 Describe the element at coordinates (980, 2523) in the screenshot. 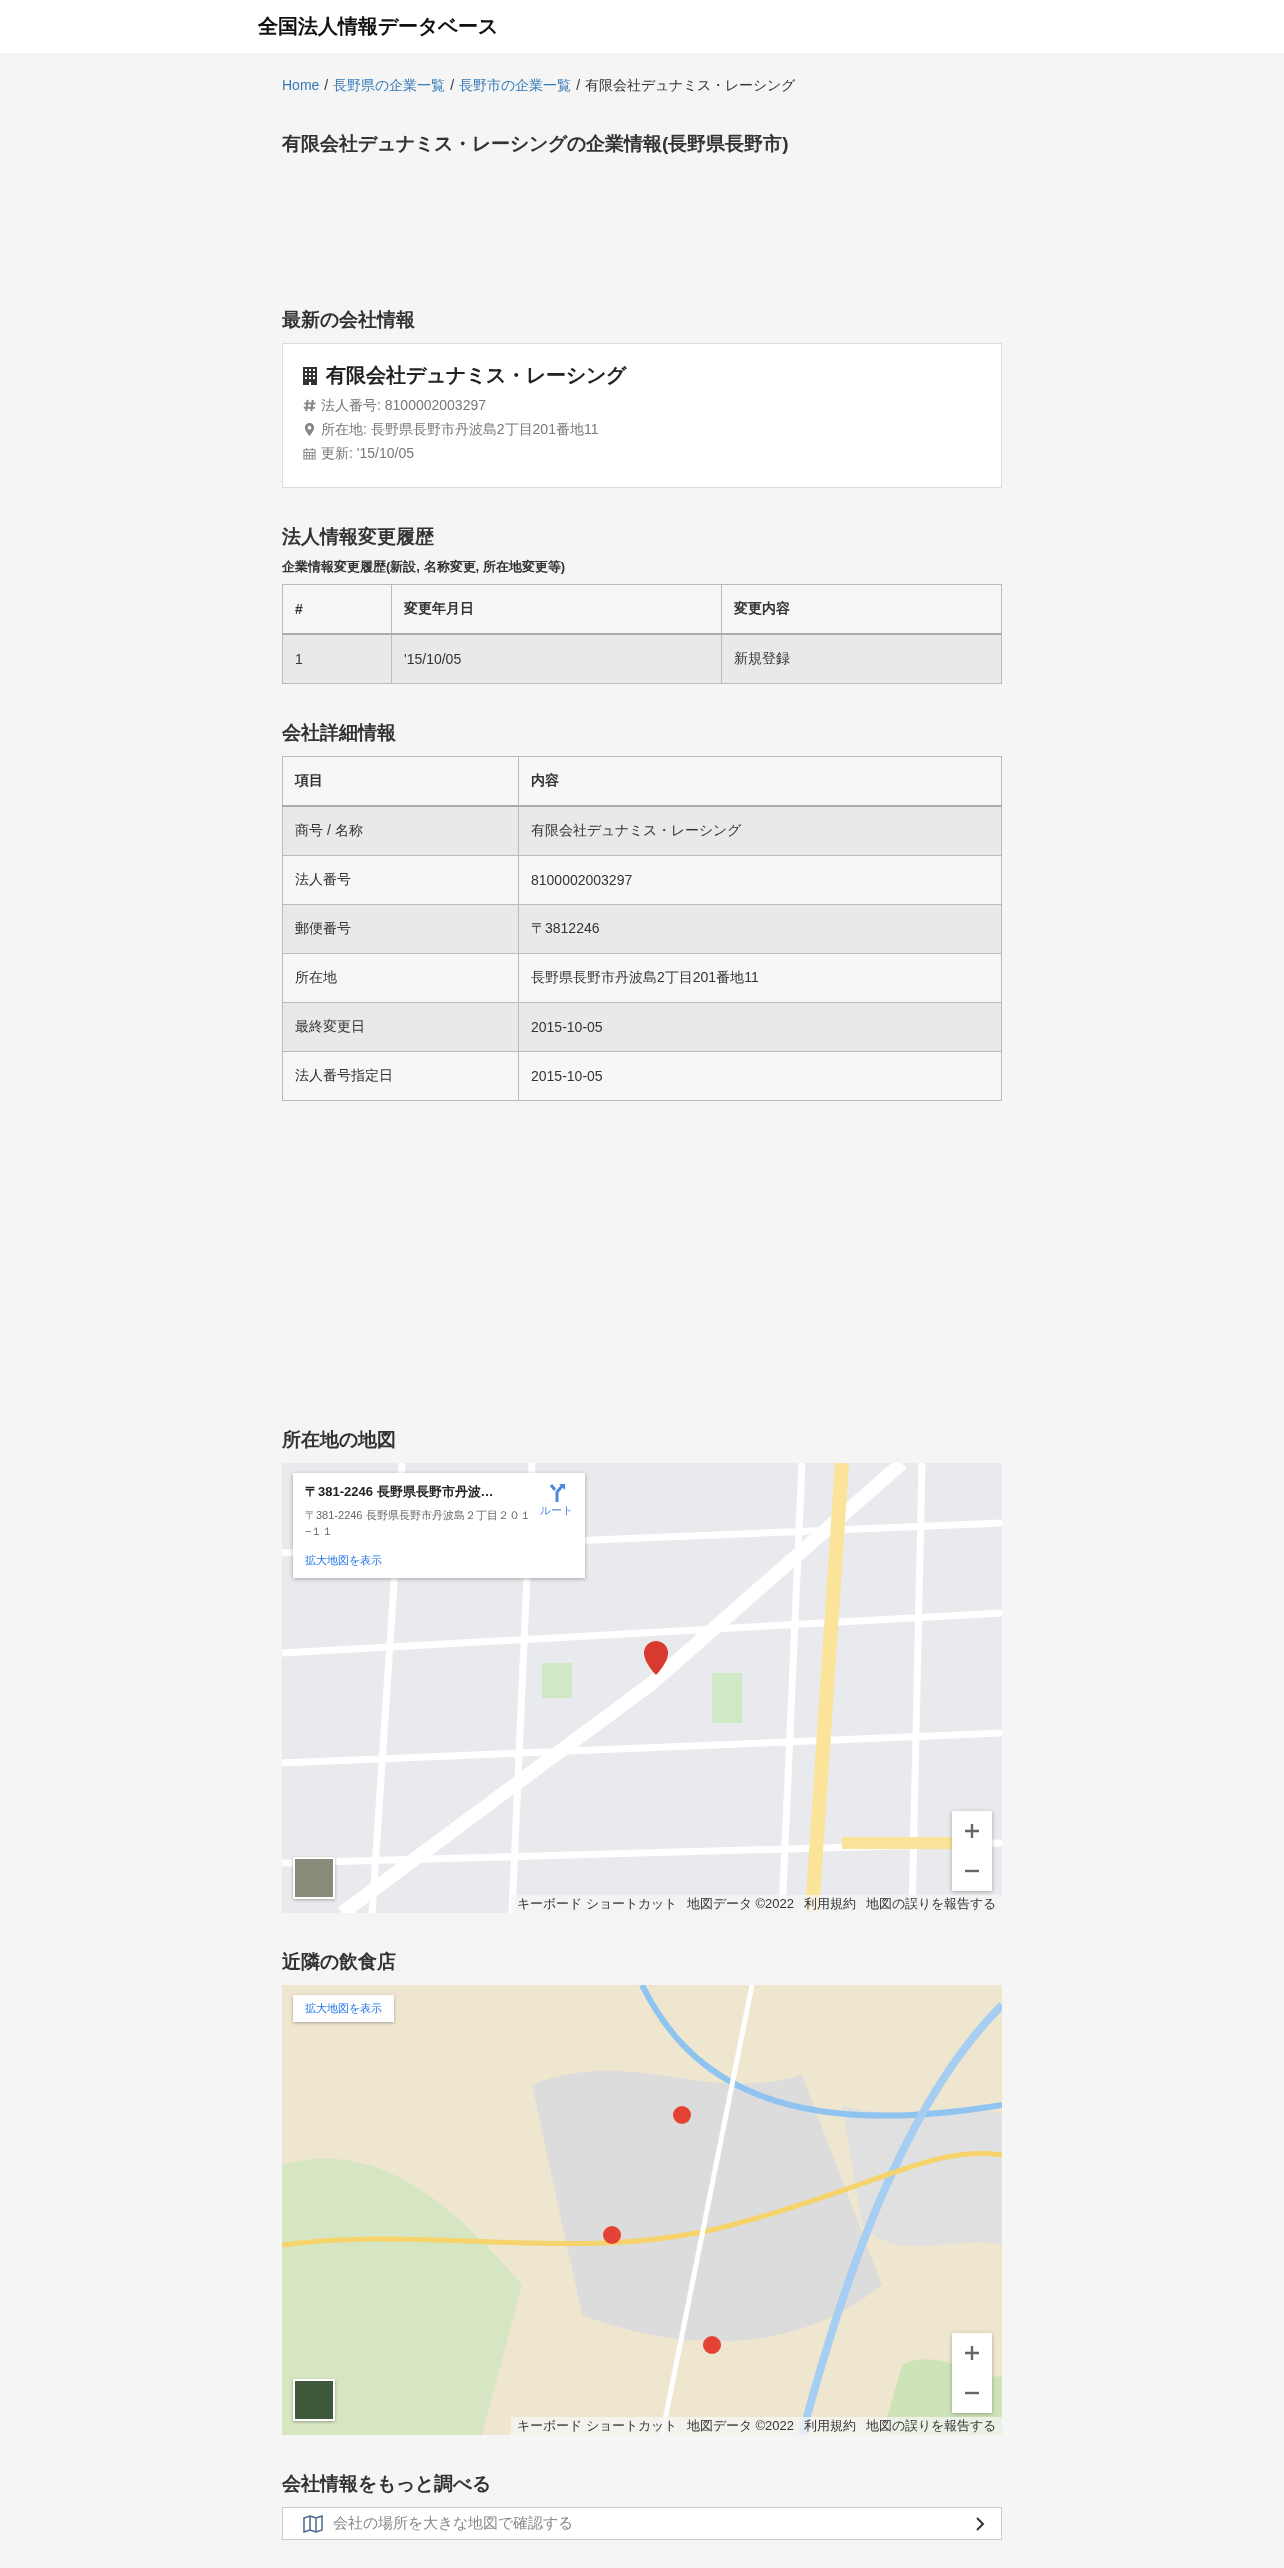

I see `chevron-right-icon` at that location.